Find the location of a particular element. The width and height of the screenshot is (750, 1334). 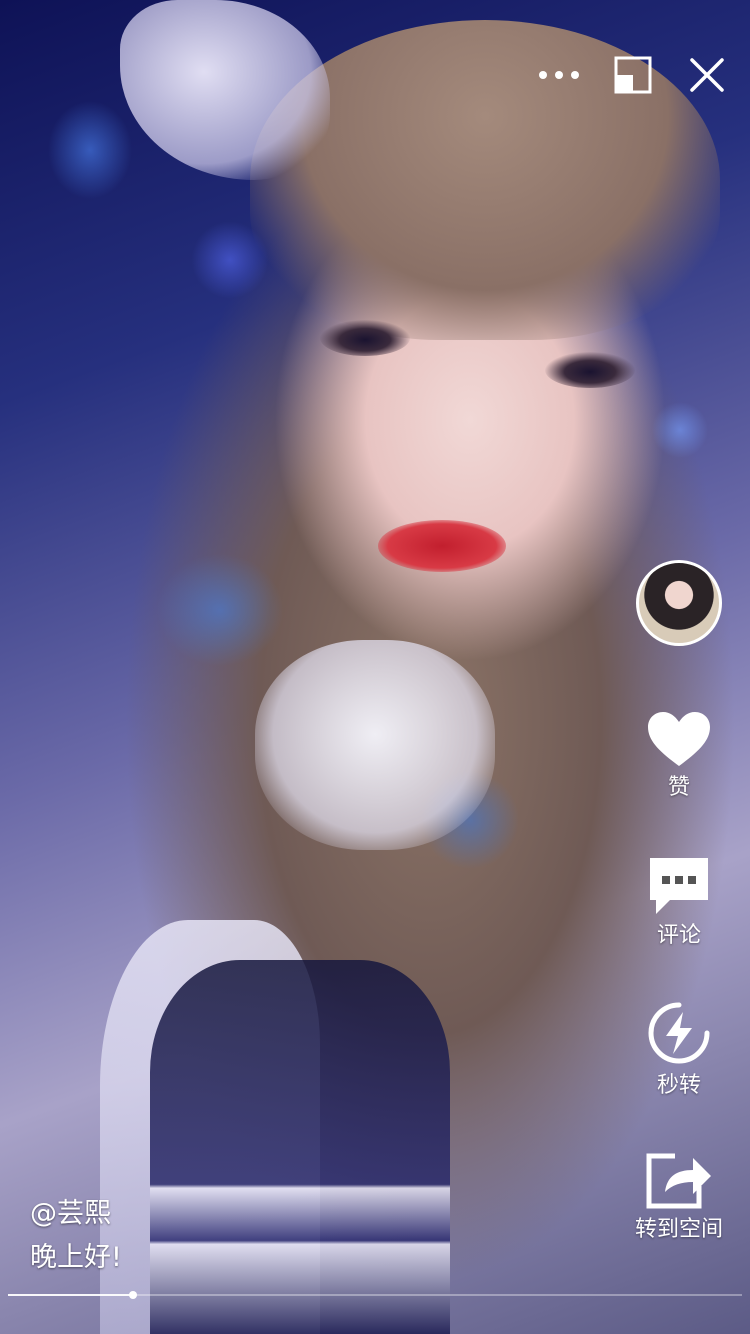

minimize-window-icon is located at coordinates (633, 75).